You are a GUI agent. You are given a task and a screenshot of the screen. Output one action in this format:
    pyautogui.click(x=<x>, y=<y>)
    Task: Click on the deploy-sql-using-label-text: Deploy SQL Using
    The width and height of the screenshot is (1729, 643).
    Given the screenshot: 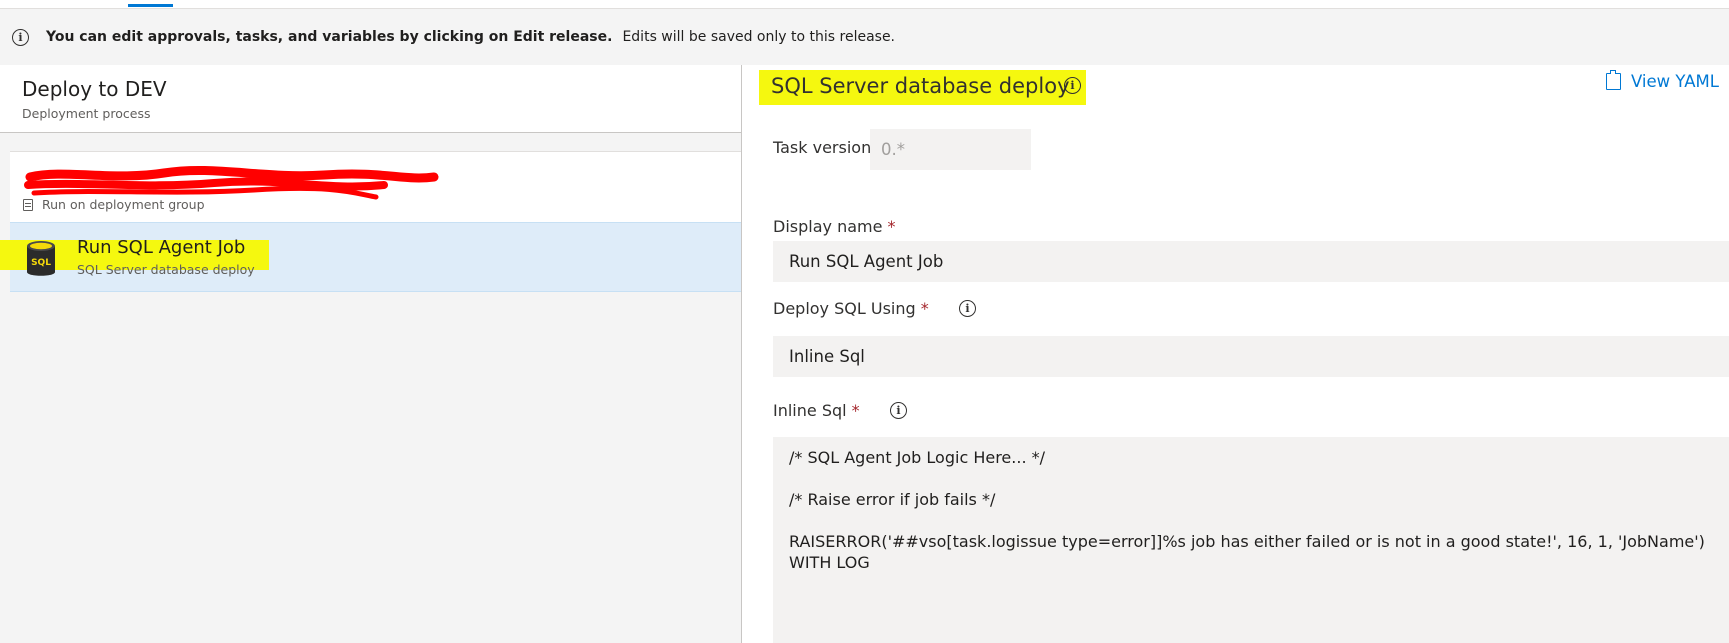 What is the action you would take?
    pyautogui.click(x=844, y=308)
    